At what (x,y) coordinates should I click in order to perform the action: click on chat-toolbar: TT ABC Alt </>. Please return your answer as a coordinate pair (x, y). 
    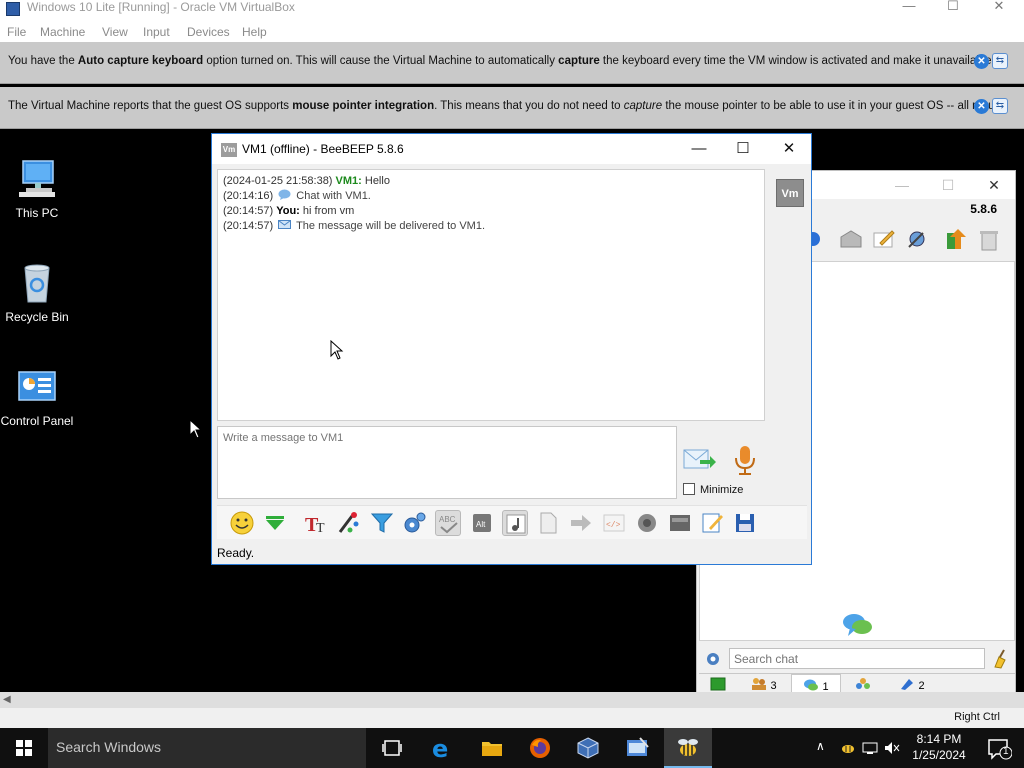
    Looking at the image, I should click on (512, 522).